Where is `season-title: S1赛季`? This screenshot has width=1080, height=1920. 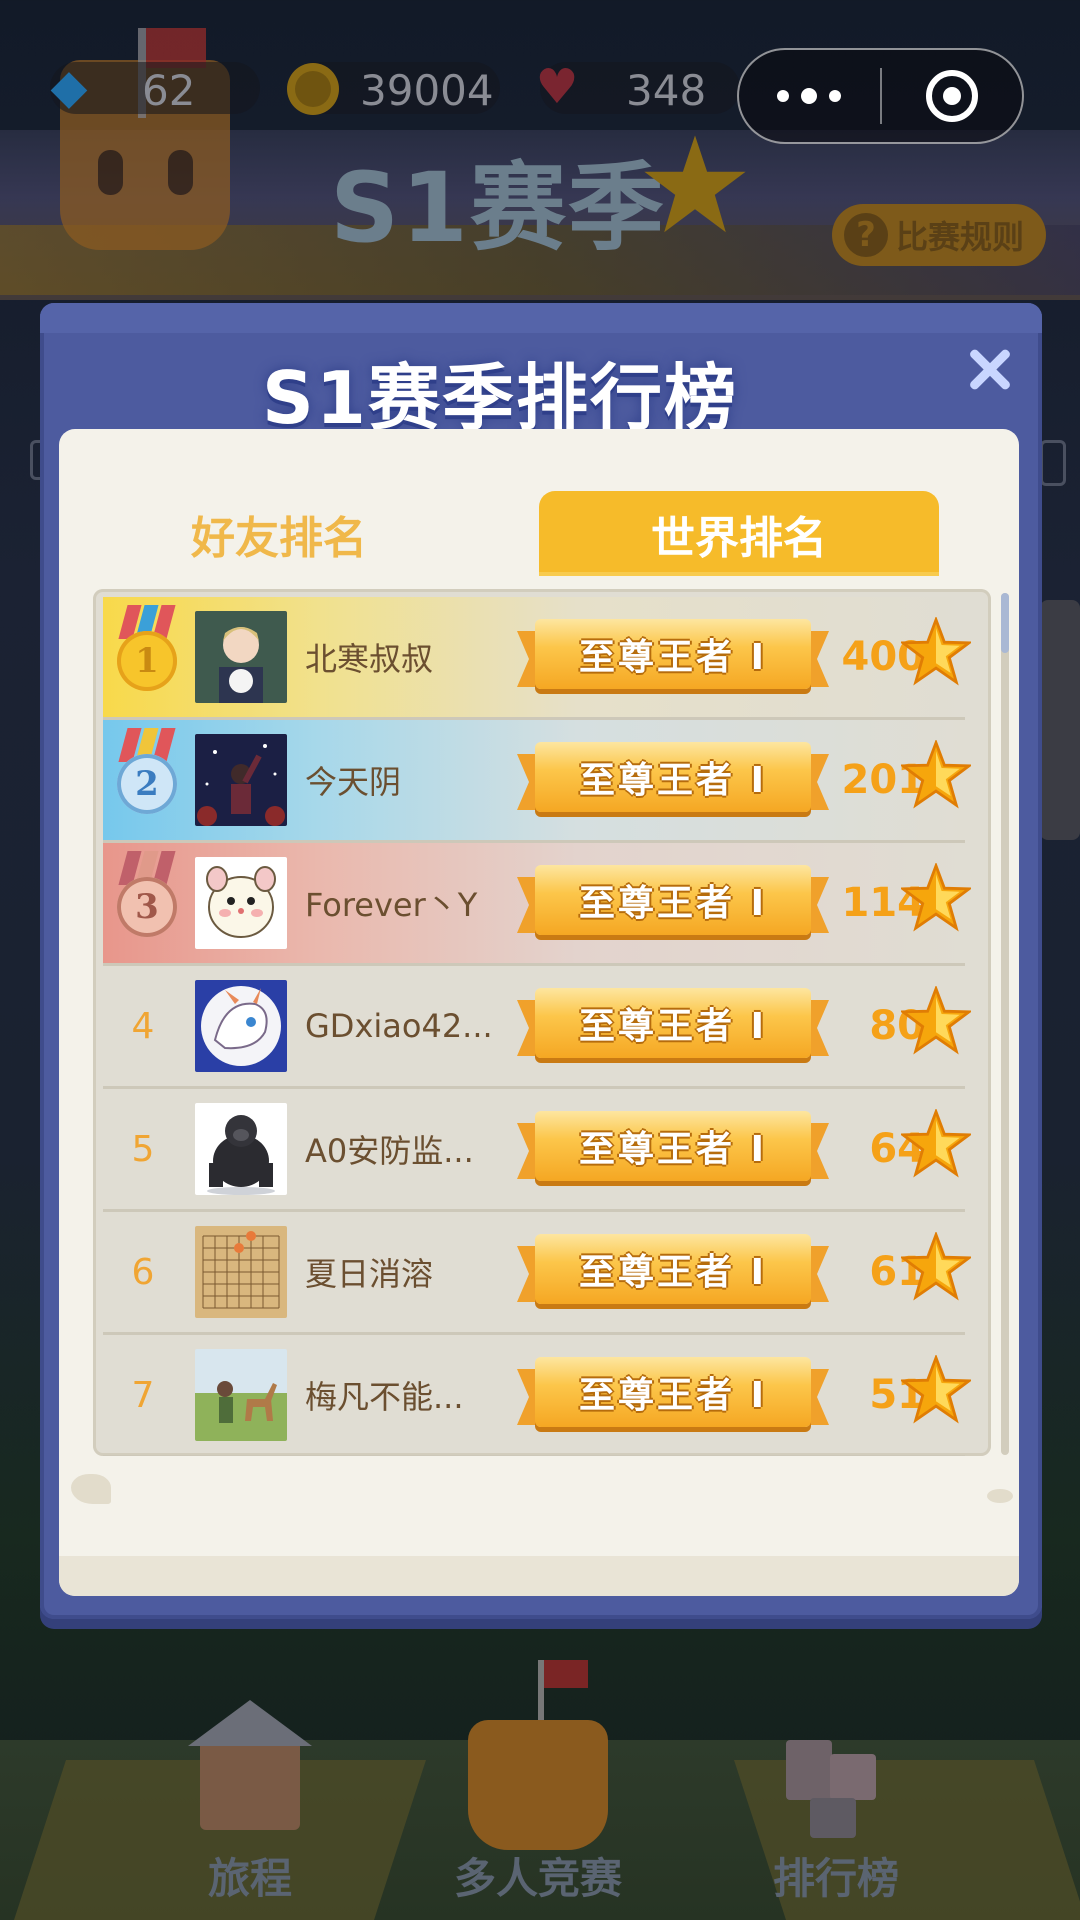 season-title: S1赛季 is located at coordinates (498, 208).